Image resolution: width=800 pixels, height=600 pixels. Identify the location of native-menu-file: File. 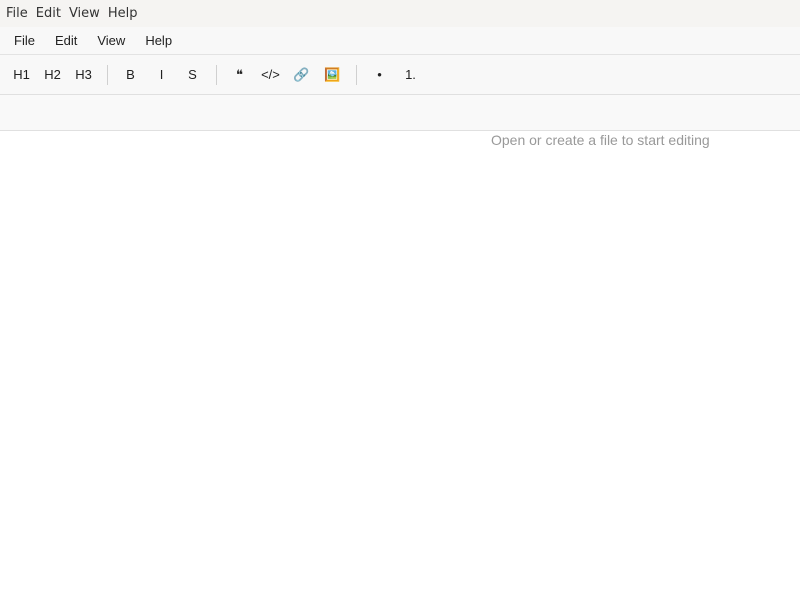
(17, 13).